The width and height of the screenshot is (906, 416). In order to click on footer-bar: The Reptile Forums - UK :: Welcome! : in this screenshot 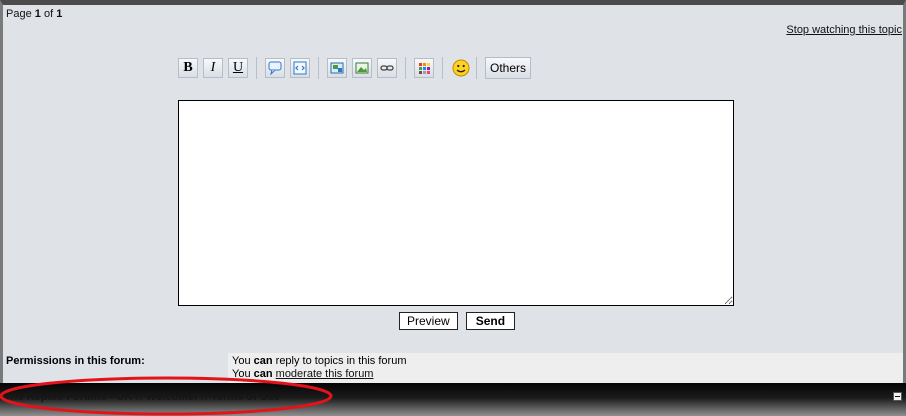, I will do `click(453, 399)`.